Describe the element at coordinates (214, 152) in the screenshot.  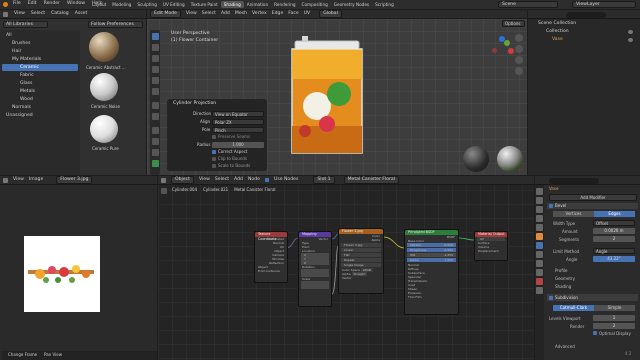
I see `correct-aspect-checkbox` at that location.